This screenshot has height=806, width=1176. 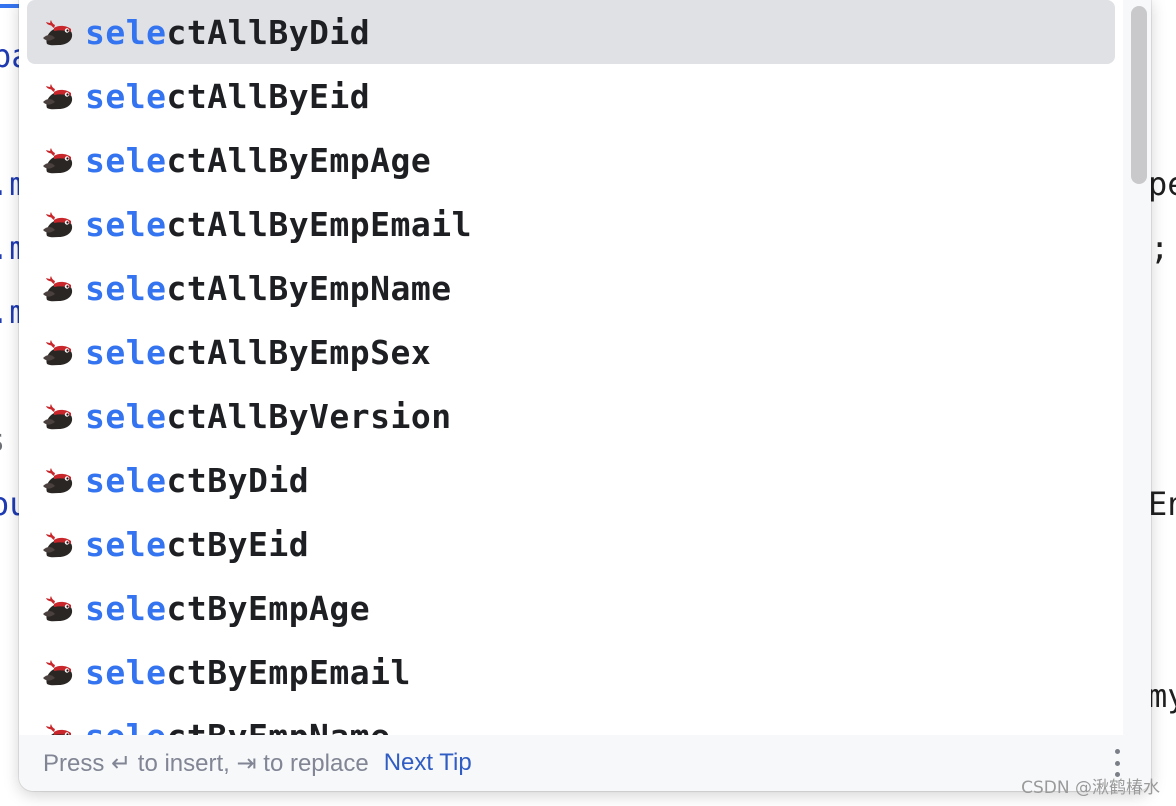 I want to click on completion-item-label: selectAllByEmpEmail, so click(x=278, y=224).